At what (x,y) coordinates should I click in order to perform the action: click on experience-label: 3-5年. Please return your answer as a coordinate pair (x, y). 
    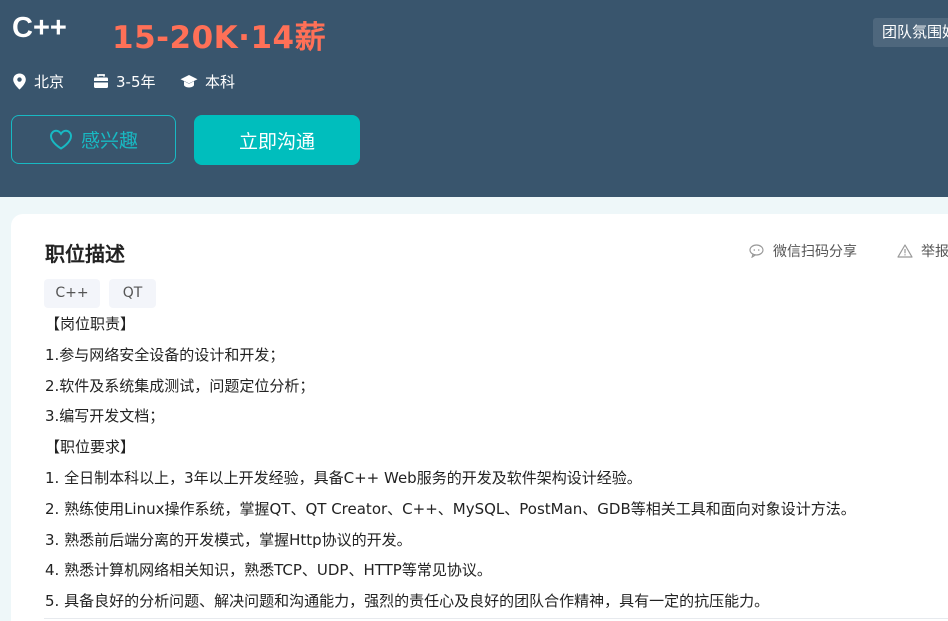
    Looking at the image, I should click on (136, 81).